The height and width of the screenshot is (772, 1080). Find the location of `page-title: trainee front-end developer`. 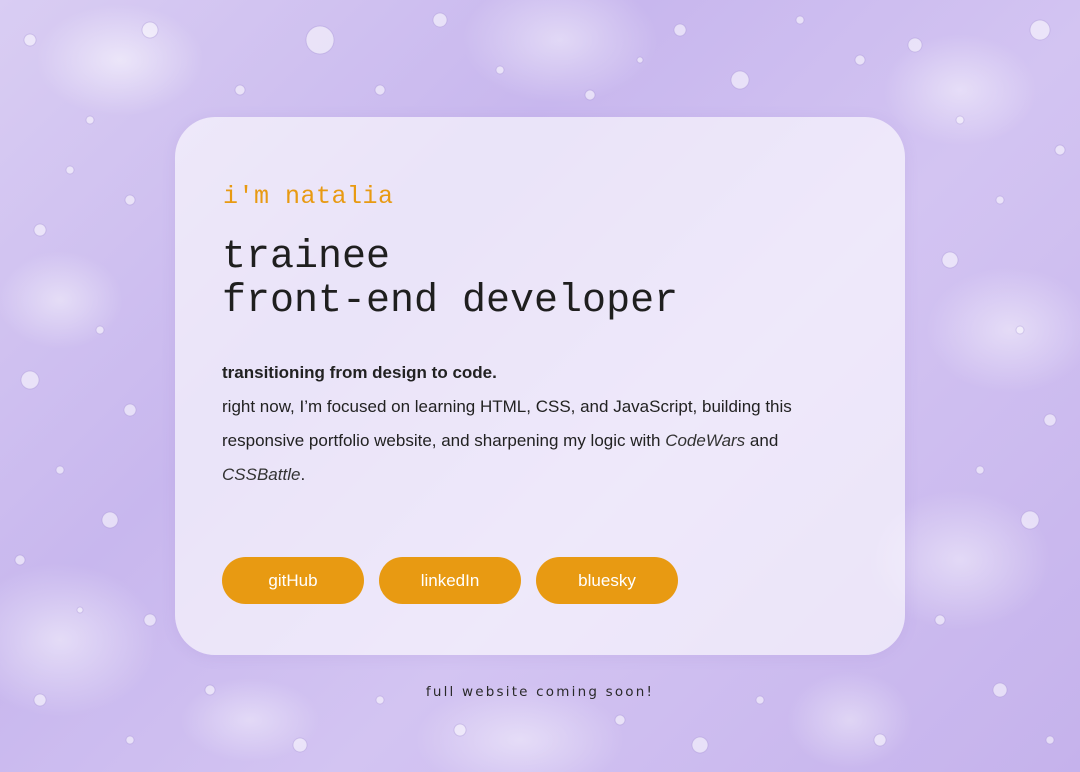

page-title: trainee front-end developer is located at coordinates (450, 280).